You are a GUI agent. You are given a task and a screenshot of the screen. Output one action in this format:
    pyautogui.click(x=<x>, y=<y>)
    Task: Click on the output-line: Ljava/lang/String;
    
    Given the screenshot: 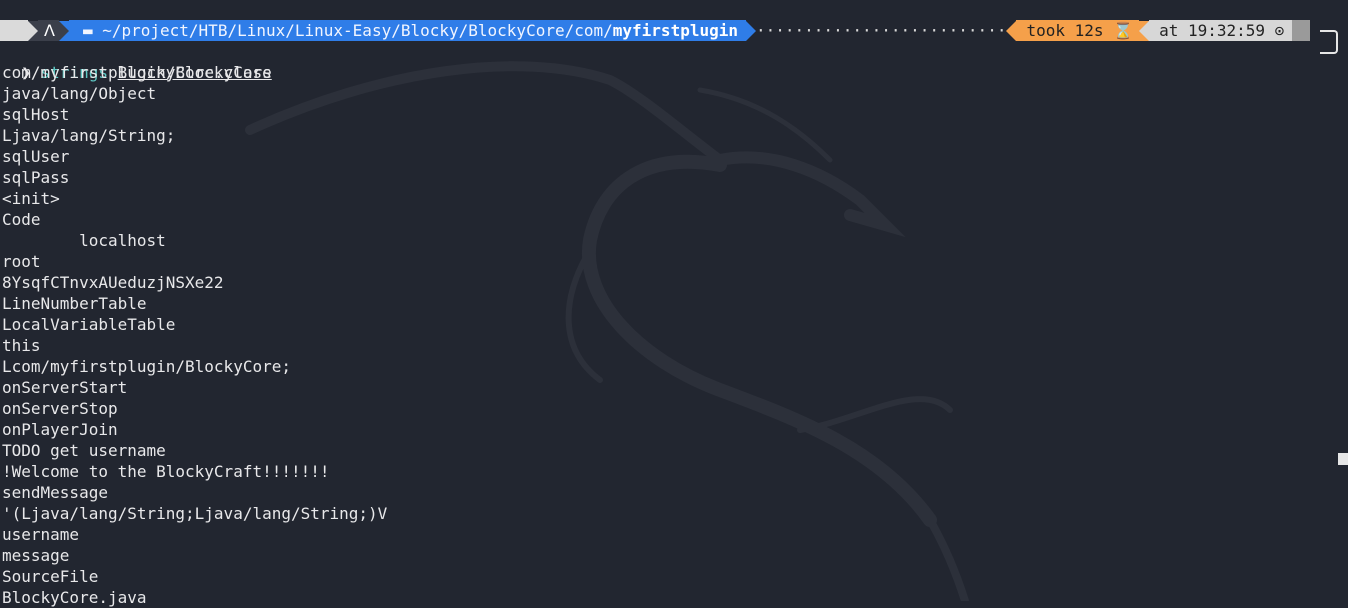 What is the action you would take?
    pyautogui.click(x=89, y=135)
    